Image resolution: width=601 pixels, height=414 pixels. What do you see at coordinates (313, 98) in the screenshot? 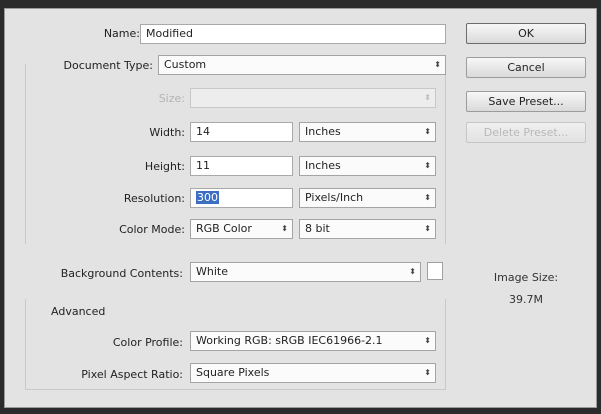
I see `size-select: ⬍` at bounding box center [313, 98].